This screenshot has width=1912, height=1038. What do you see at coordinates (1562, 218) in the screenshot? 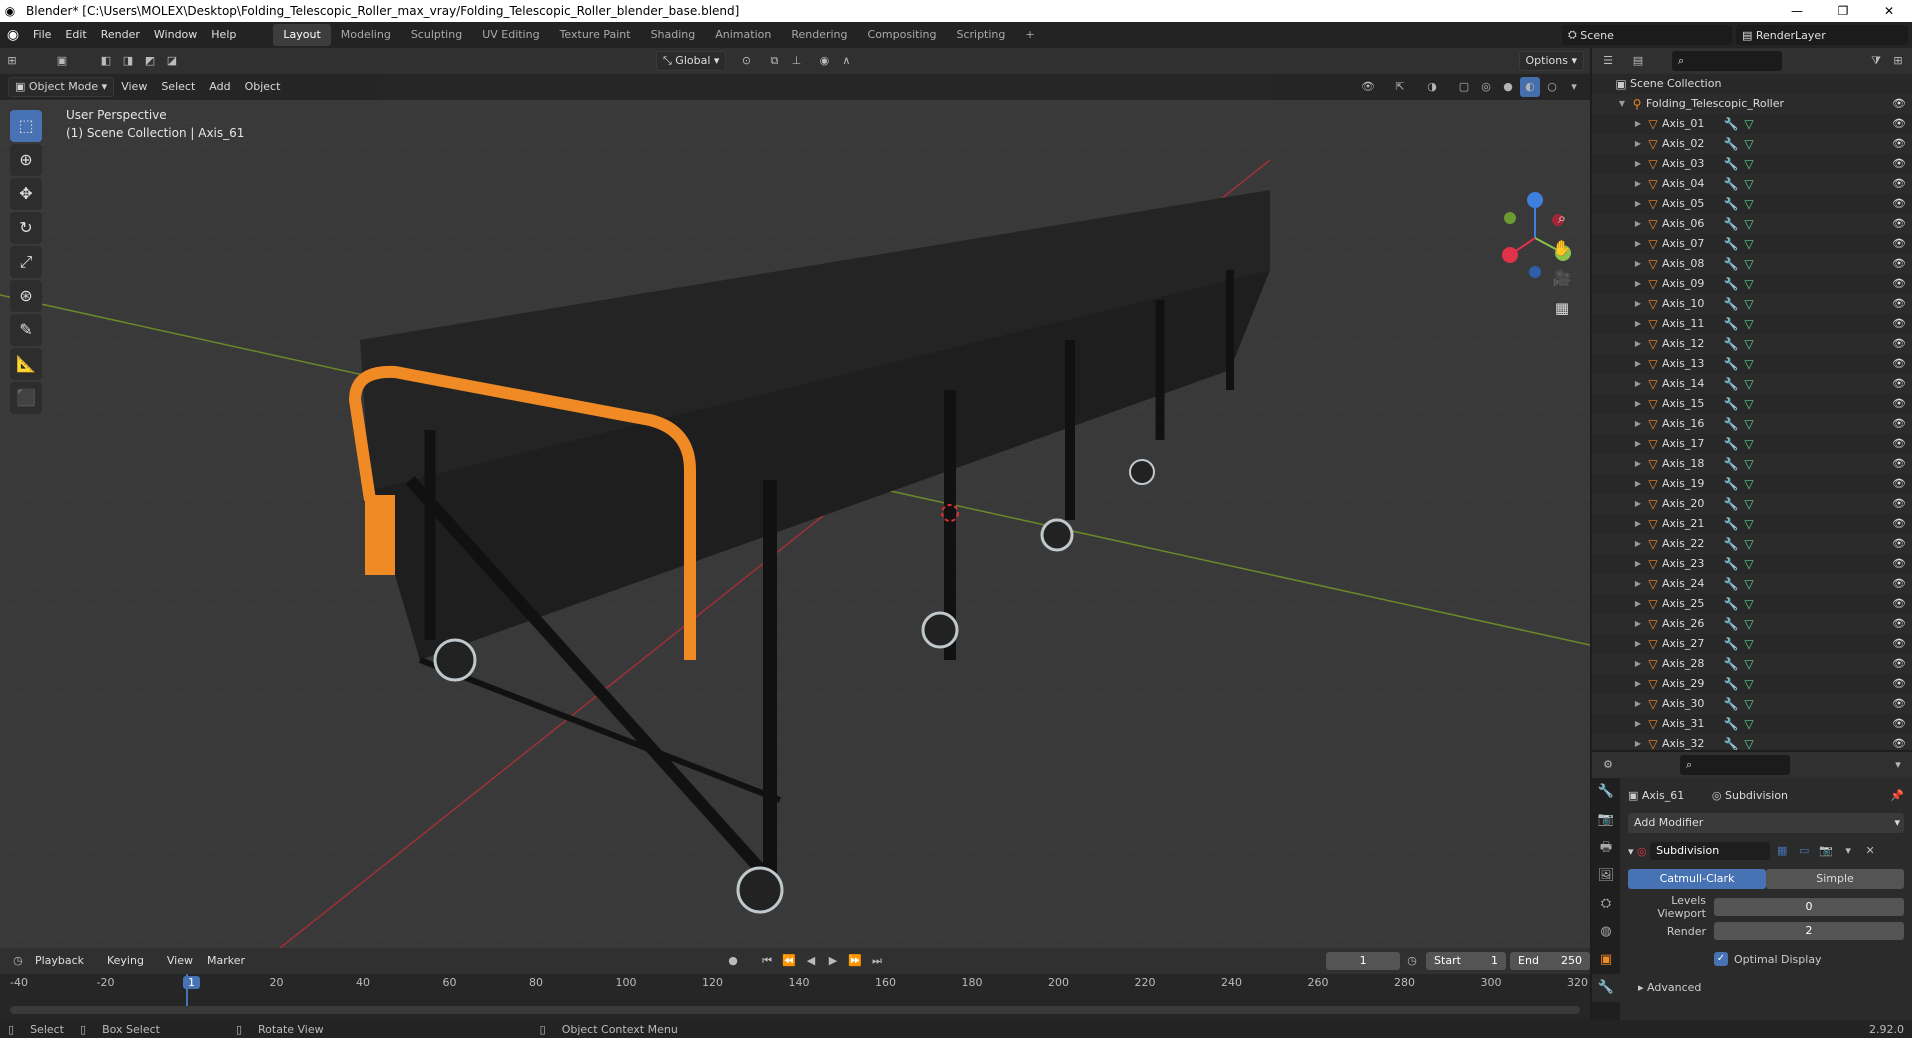
I see `zoom-icon: ⌕` at bounding box center [1562, 218].